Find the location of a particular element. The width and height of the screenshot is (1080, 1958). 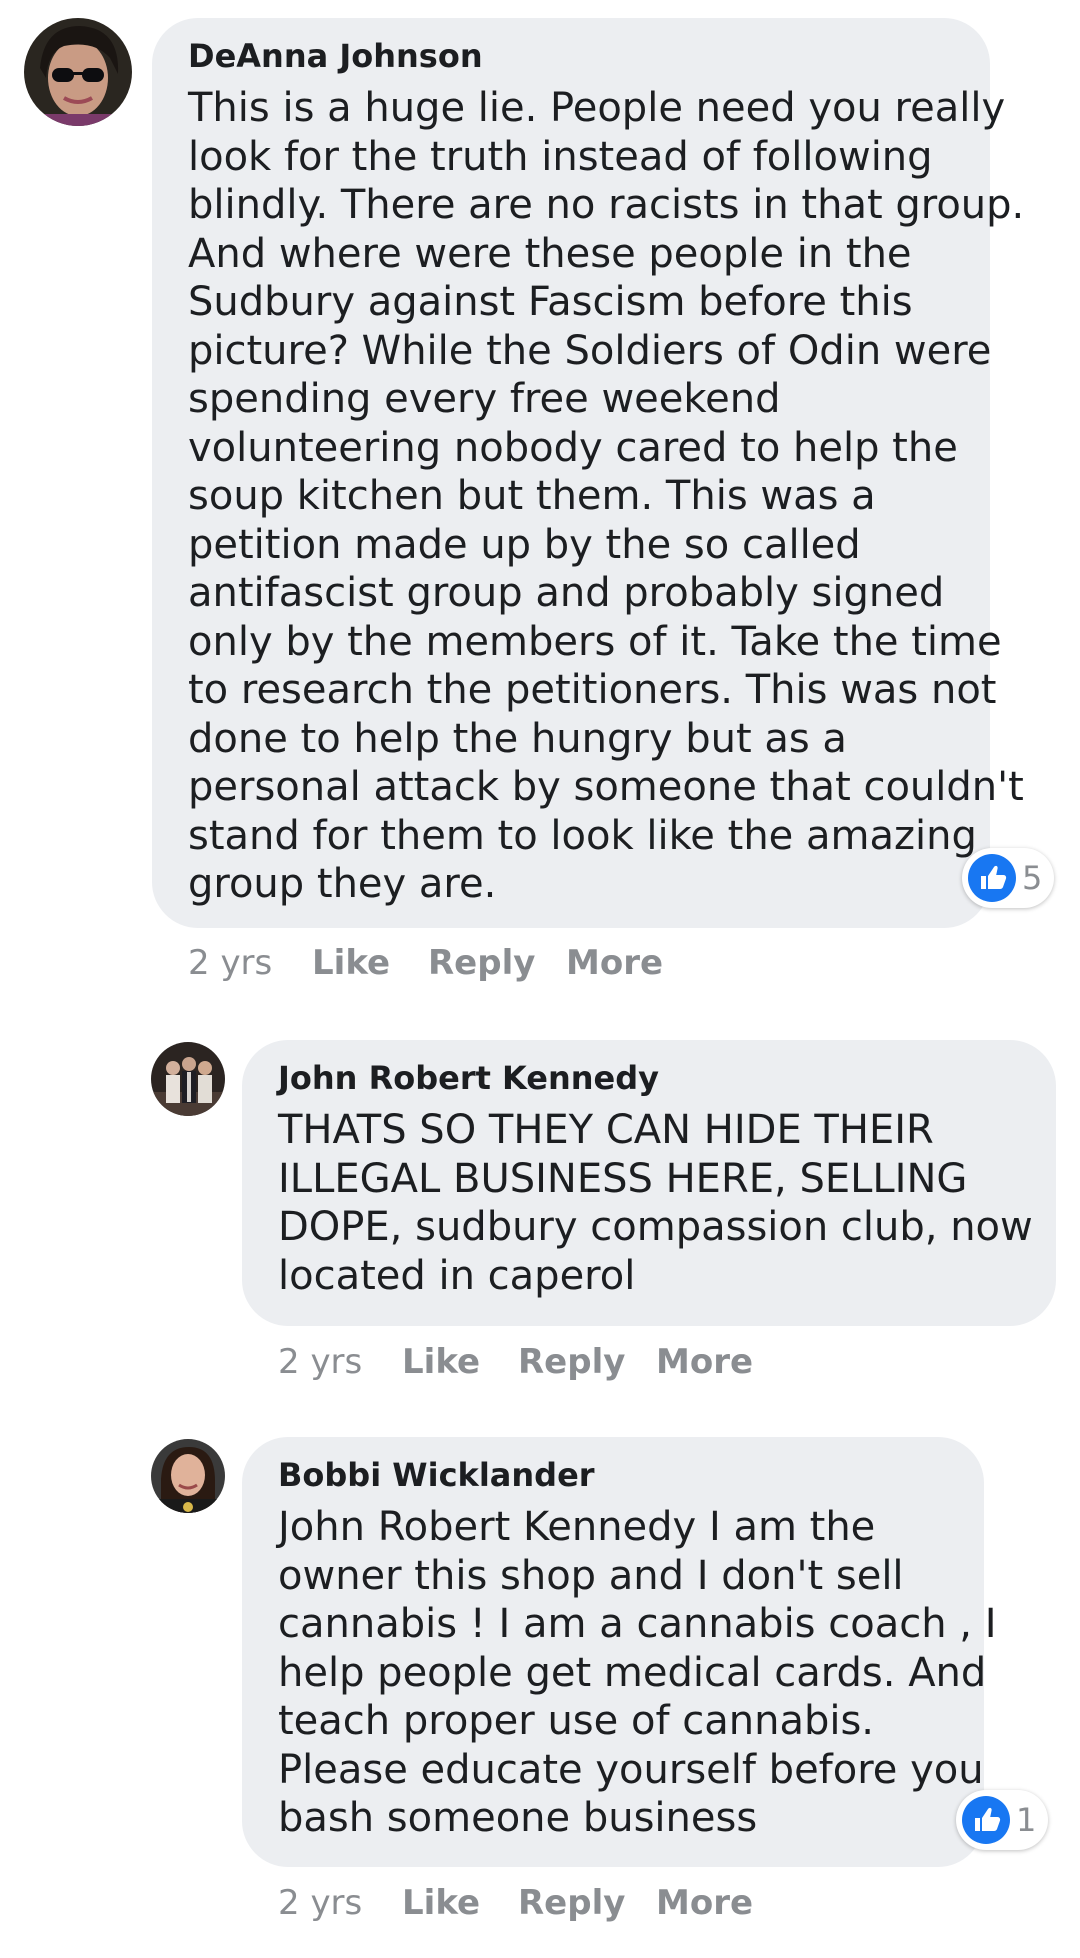

reaction-summary: 1 is located at coordinates (1002, 1820).